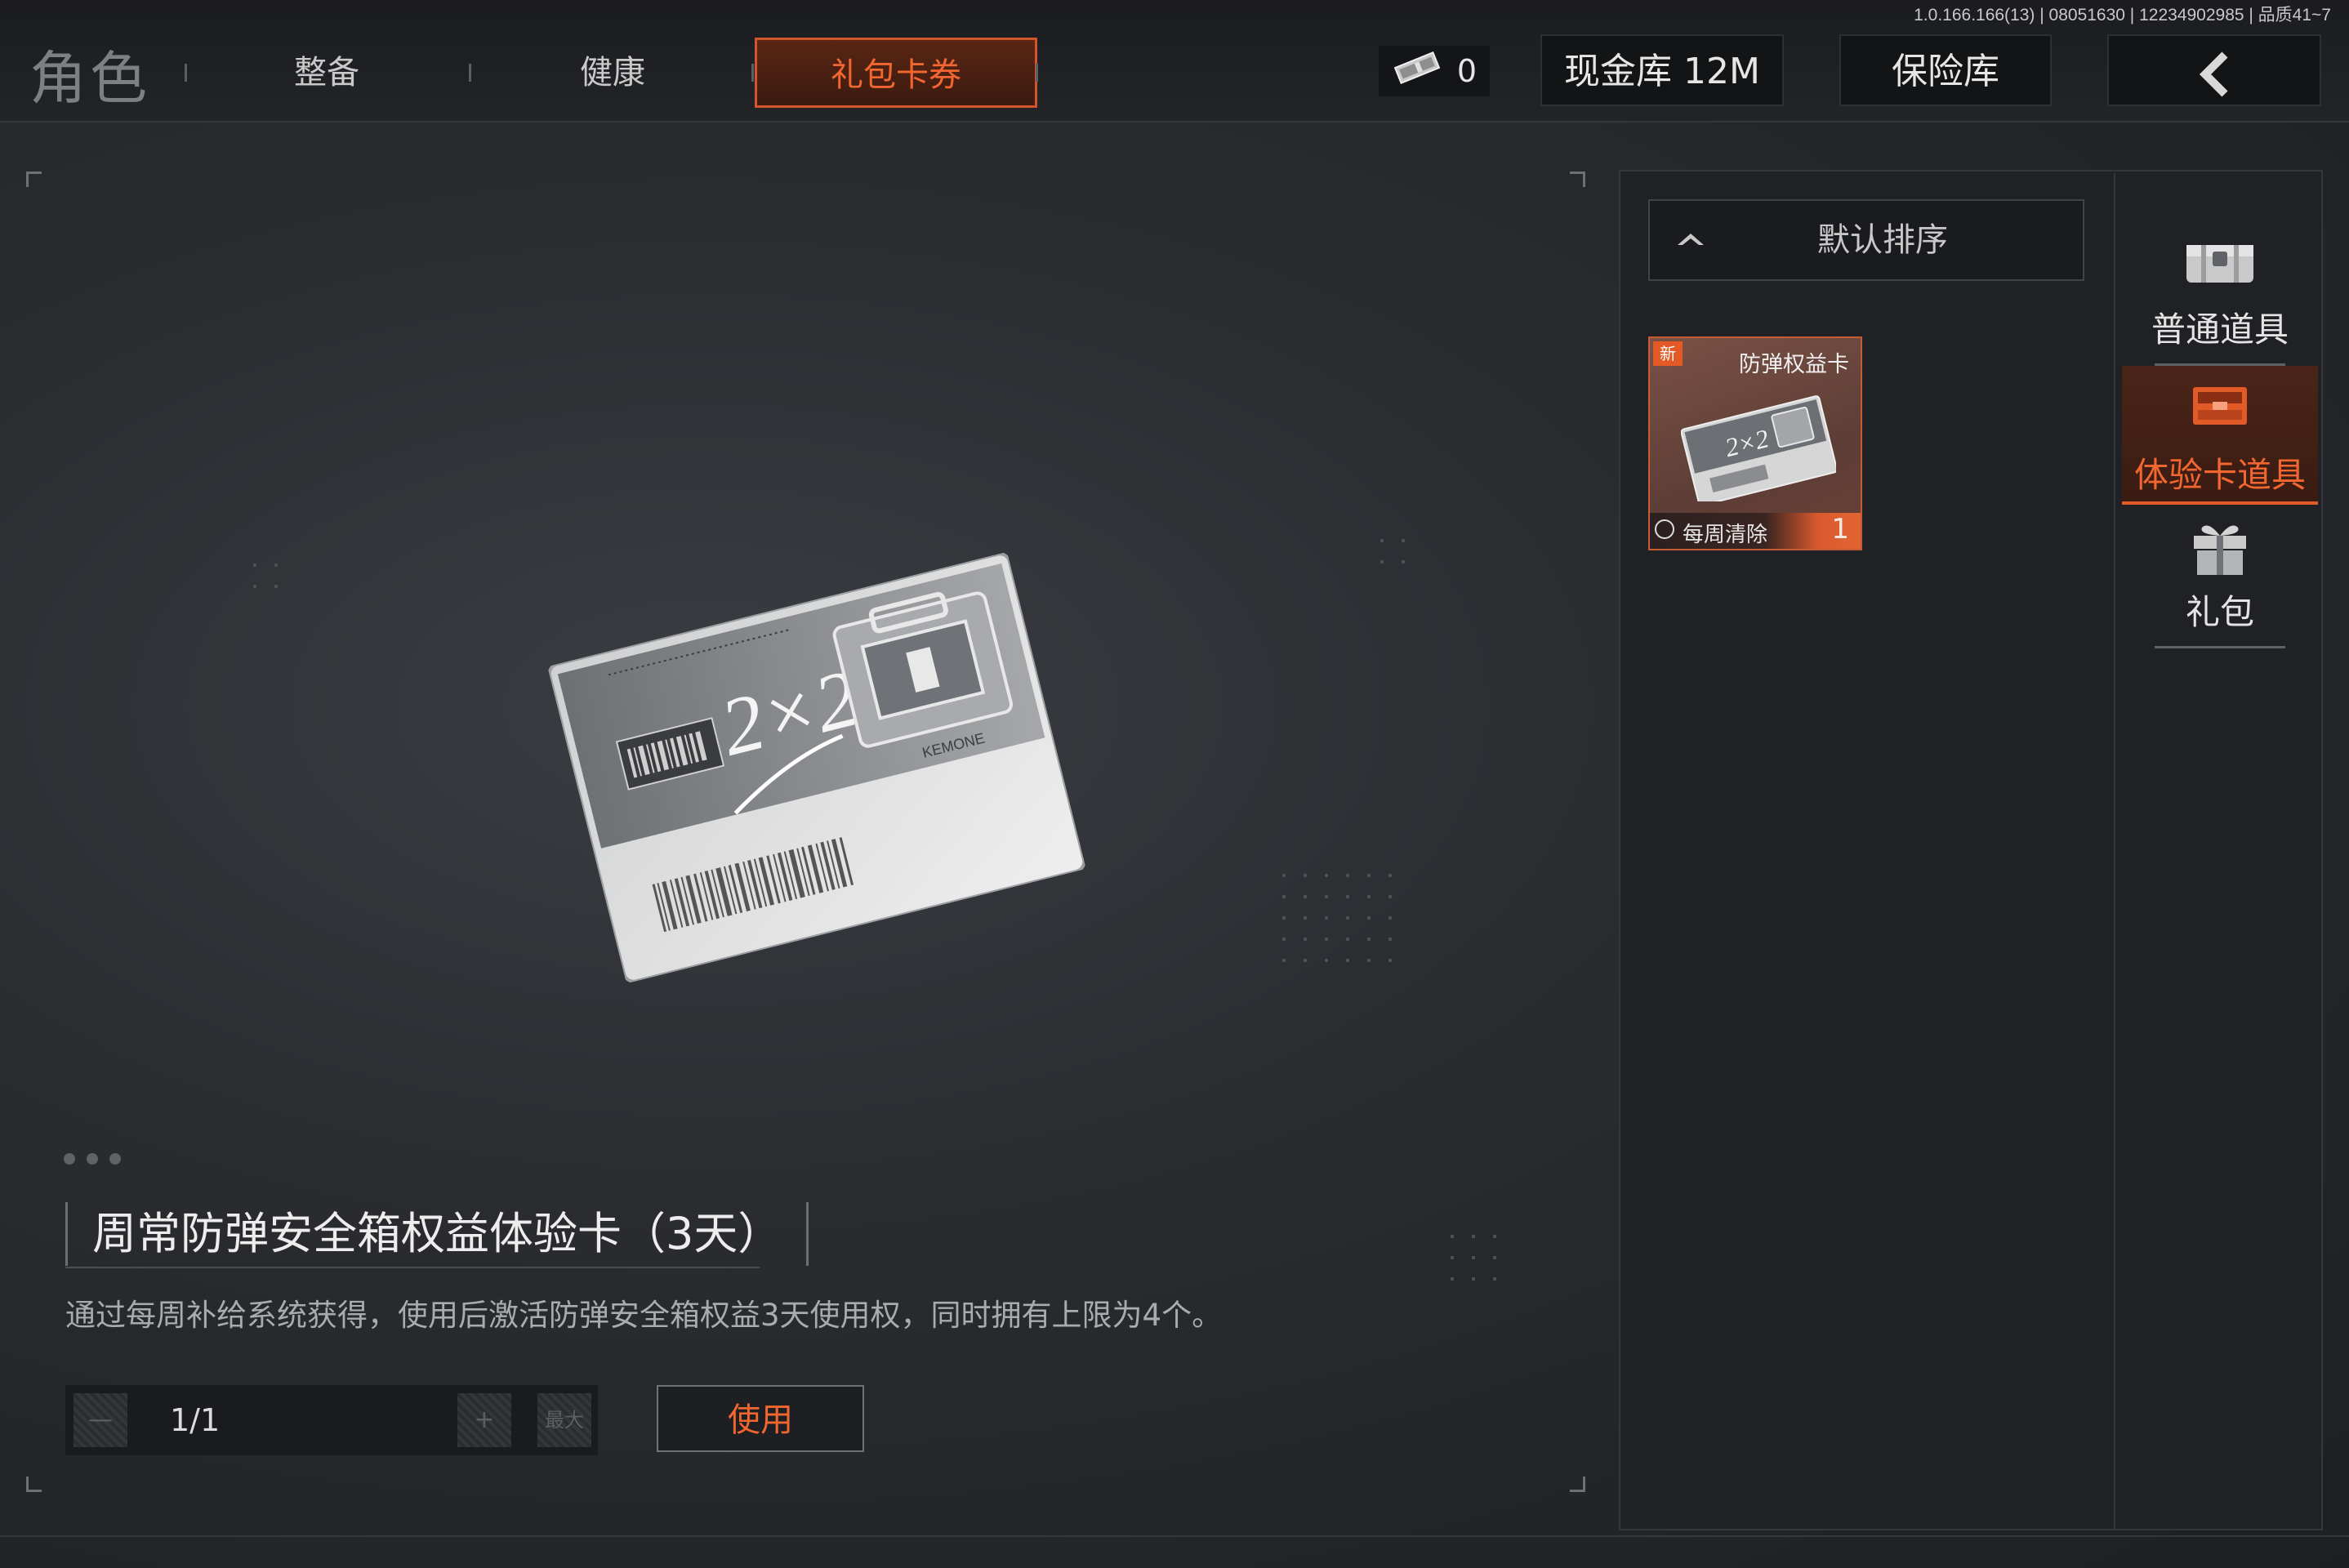 This screenshot has width=2349, height=1568. What do you see at coordinates (2220, 575) in the screenshot?
I see `category-gift-packs: 礼包` at bounding box center [2220, 575].